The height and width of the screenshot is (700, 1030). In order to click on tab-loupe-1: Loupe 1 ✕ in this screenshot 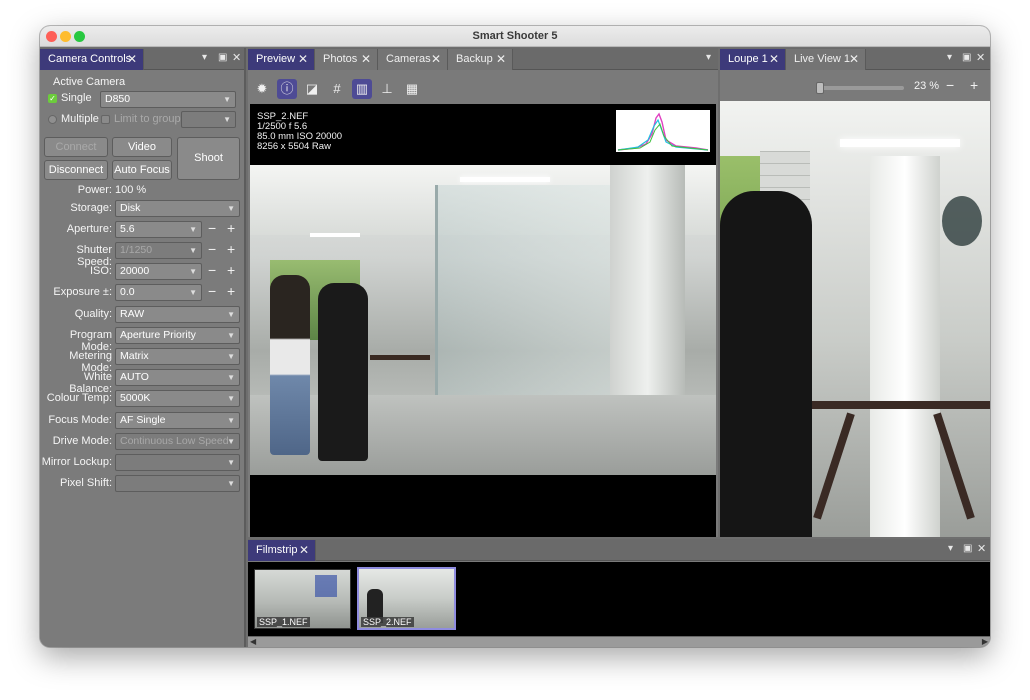, I will do `click(753, 59)`.